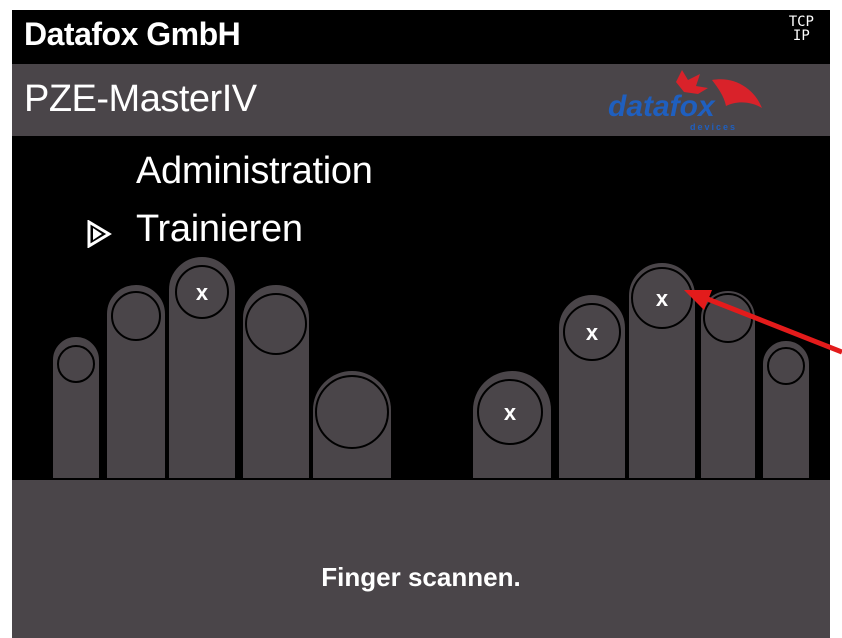 The width and height of the screenshot is (842, 638). What do you see at coordinates (662, 106) in the screenshot?
I see `logo-text: datafox` at bounding box center [662, 106].